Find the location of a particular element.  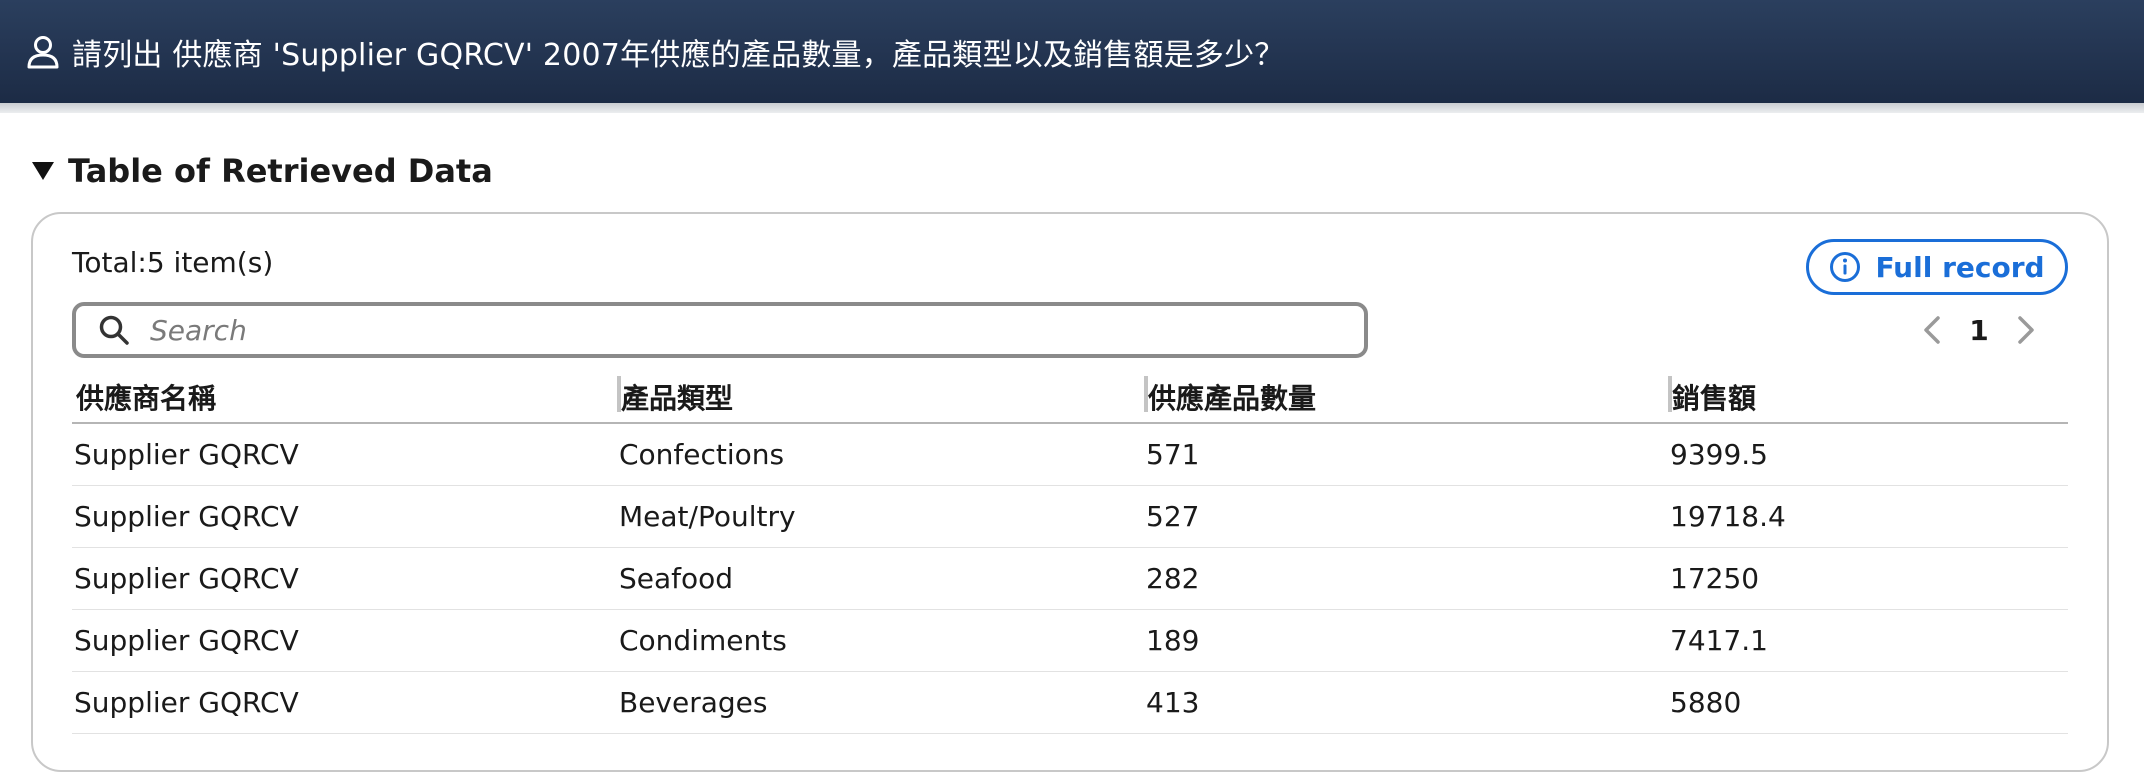

chevron-left-icon is located at coordinates (1932, 330).